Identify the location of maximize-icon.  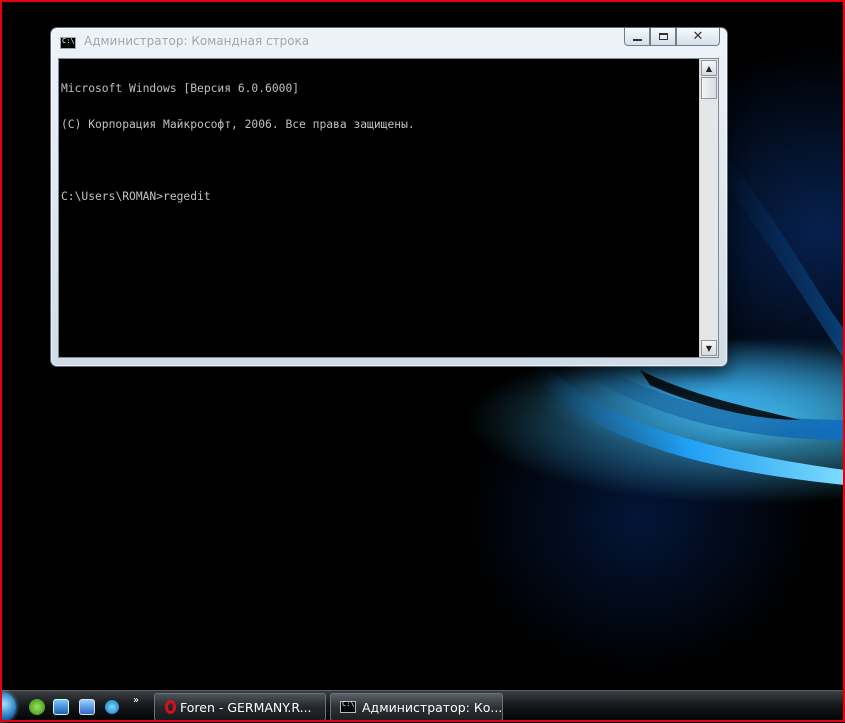
(663, 36).